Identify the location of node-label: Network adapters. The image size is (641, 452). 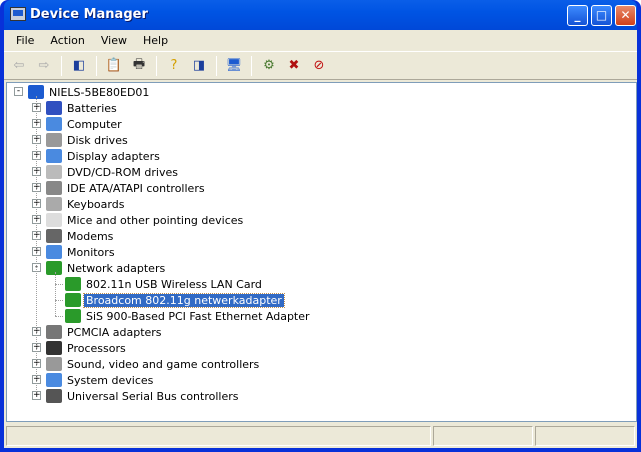
(116, 268).